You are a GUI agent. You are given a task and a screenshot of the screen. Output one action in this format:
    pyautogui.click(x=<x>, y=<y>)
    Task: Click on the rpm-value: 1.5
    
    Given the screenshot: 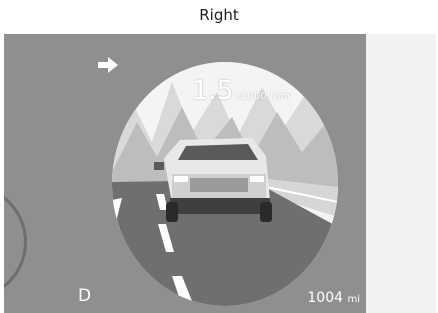 What is the action you would take?
    pyautogui.click(x=213, y=91)
    